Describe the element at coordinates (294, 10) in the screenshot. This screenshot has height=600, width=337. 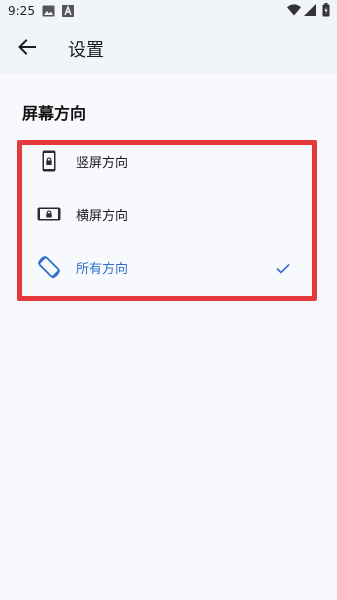
I see `wifi-icon` at that location.